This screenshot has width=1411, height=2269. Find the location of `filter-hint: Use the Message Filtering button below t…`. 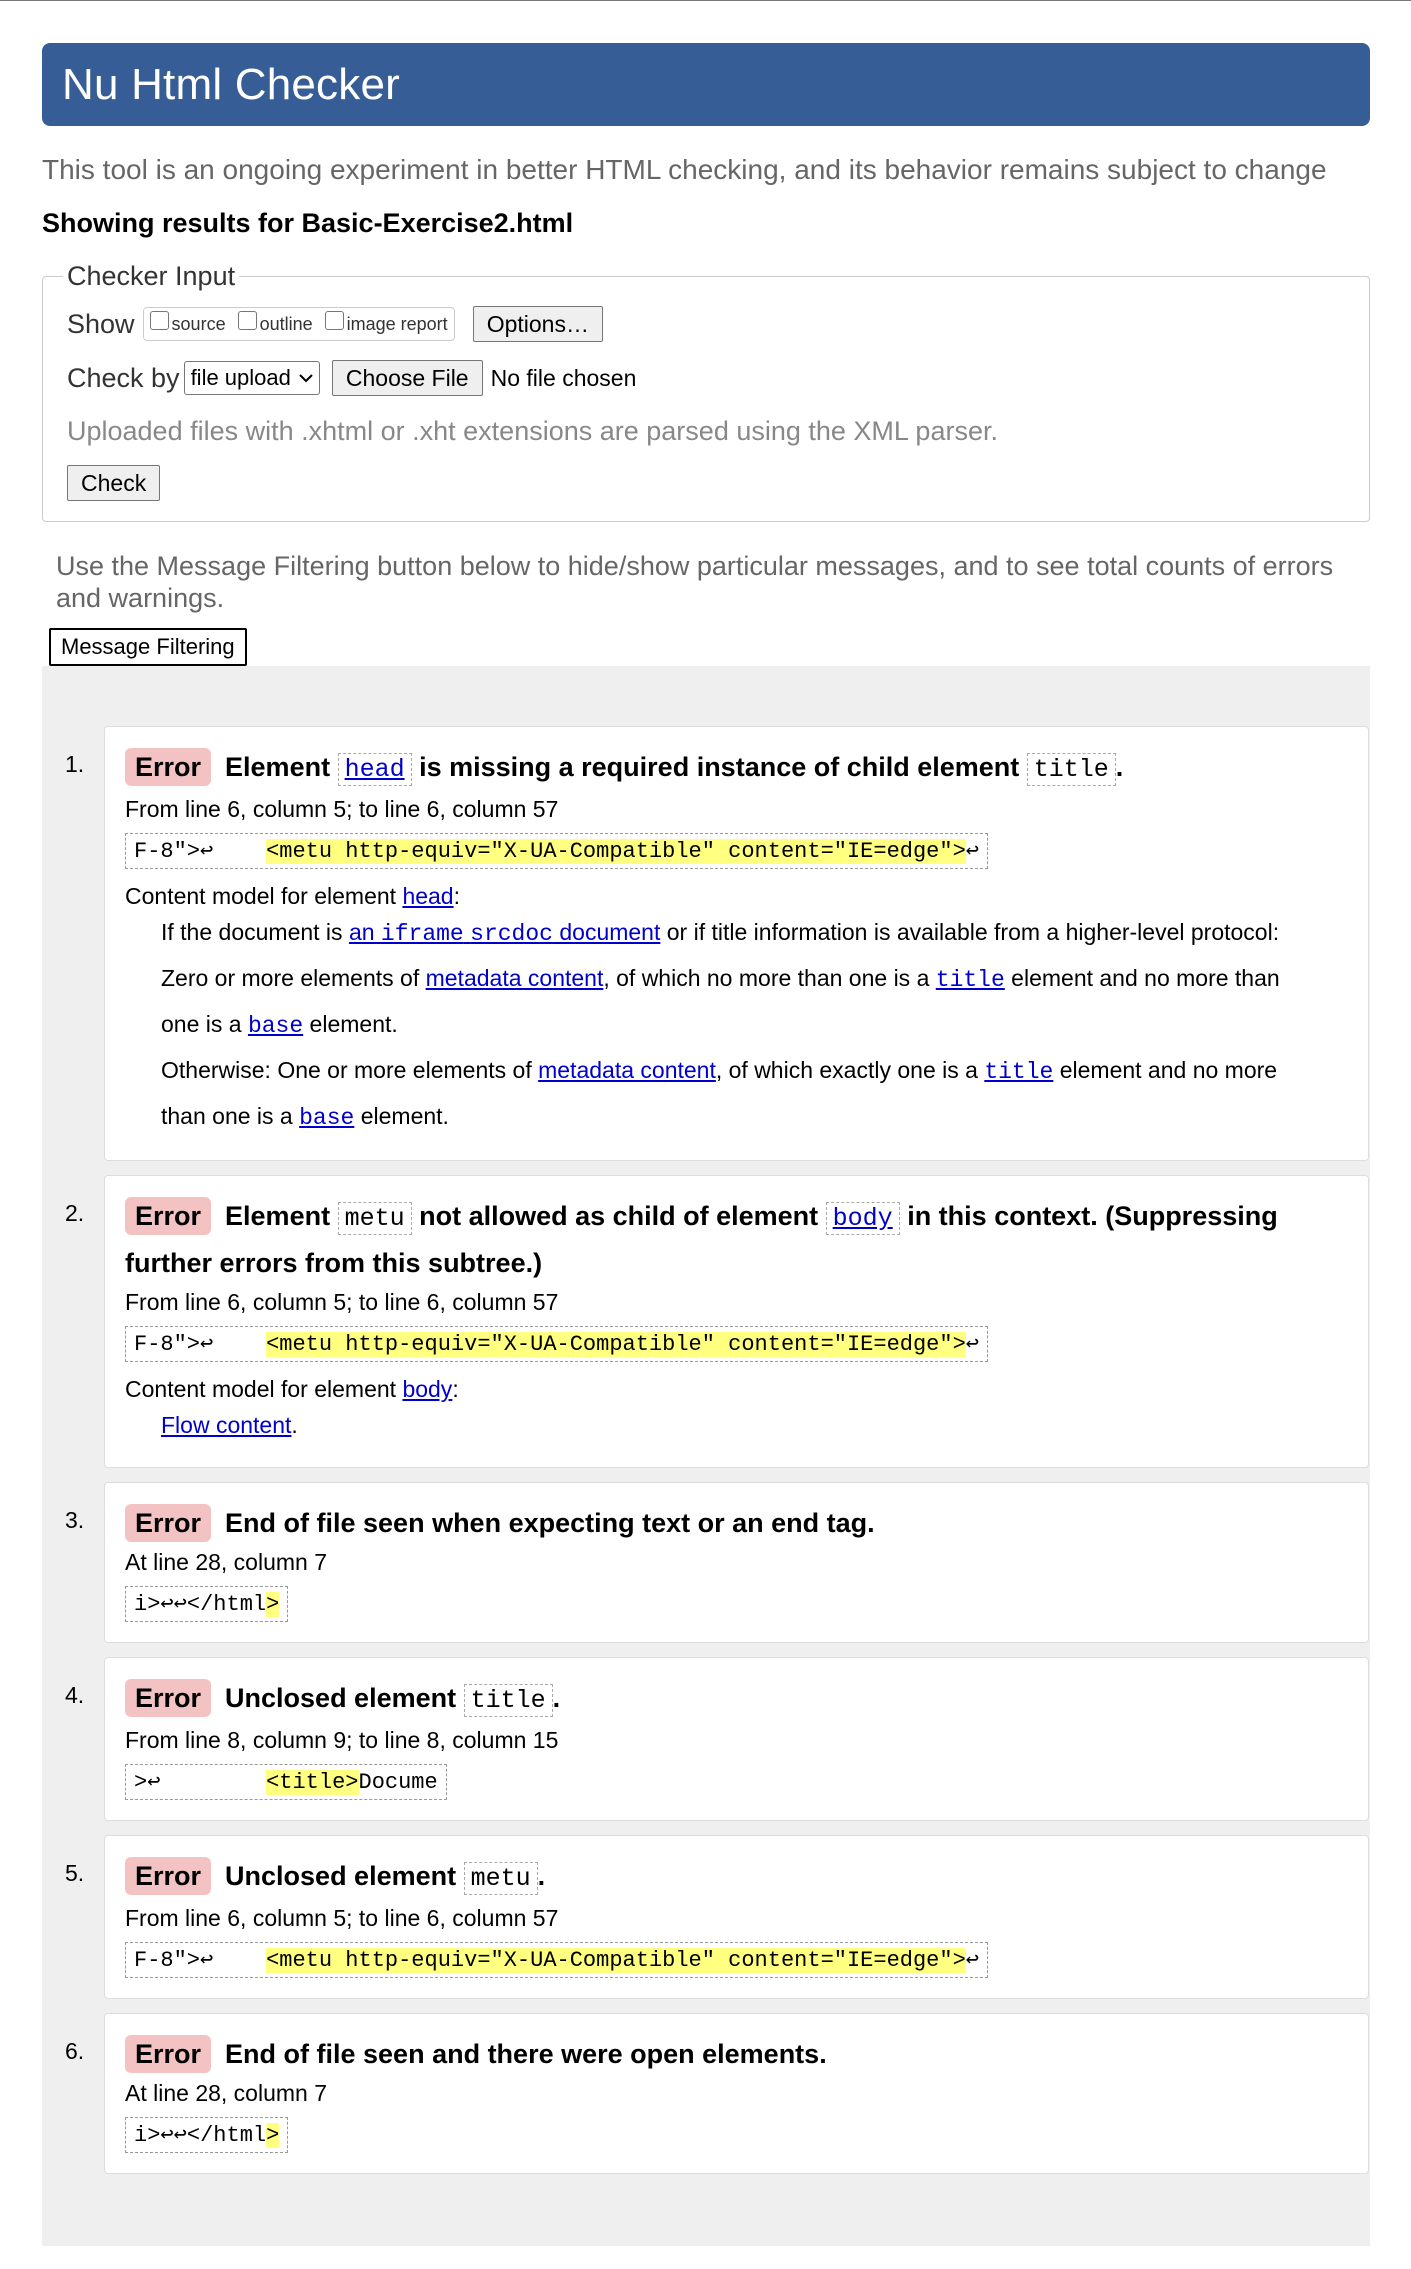

filter-hint: Use the Message Filtering button below t… is located at coordinates (695, 582).